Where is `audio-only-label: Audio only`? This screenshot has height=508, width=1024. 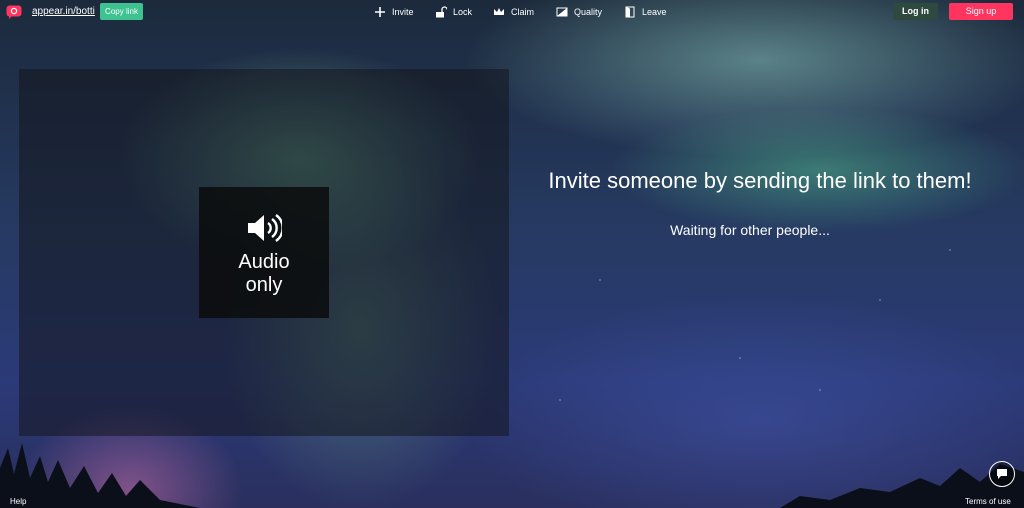
audio-only-label: Audio only is located at coordinates (264, 274).